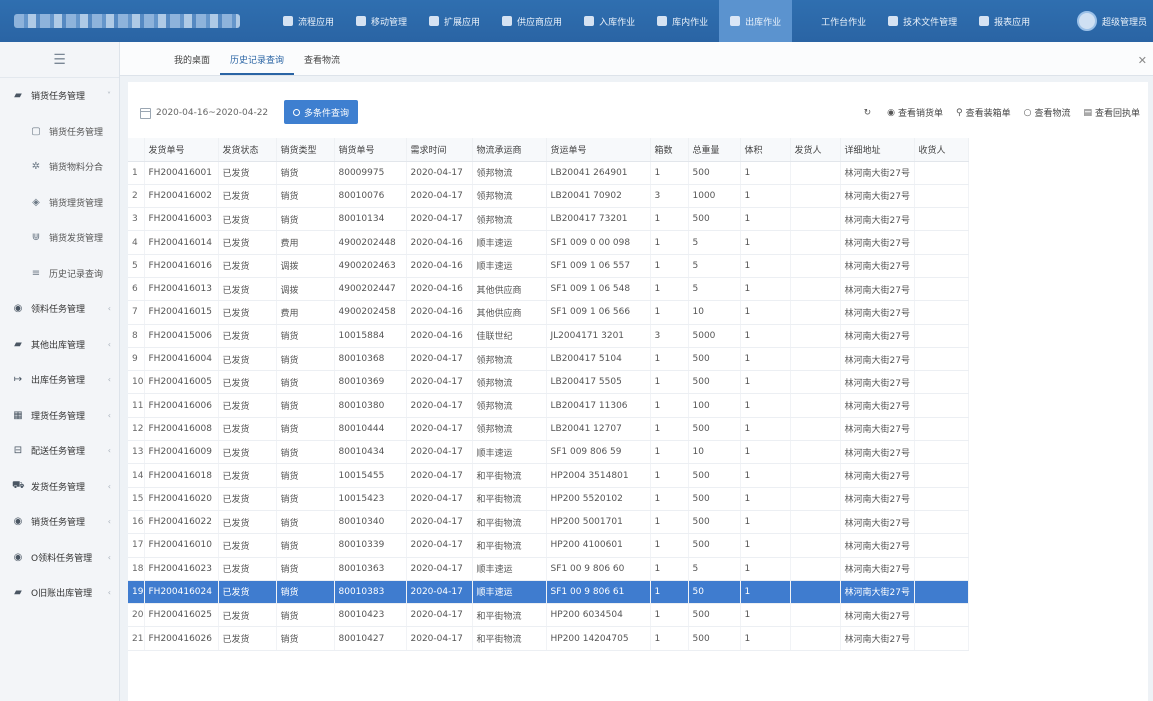 Image resolution: width=1153 pixels, height=701 pixels. What do you see at coordinates (59, 451) in the screenshot?
I see `sidebar-item: ⊟ 配送任务管理 ‹` at bounding box center [59, 451].